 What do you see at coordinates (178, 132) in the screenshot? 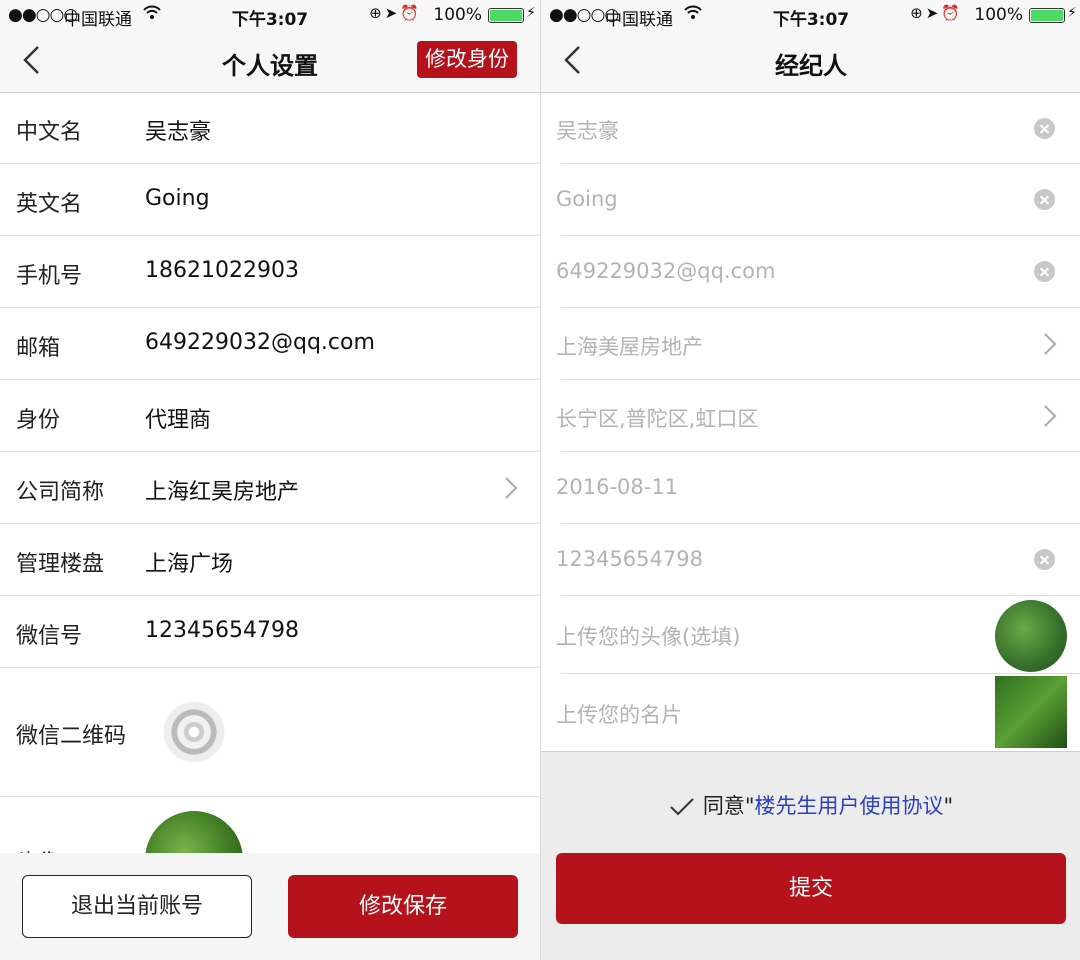
I see `row-value: 吴志豪` at bounding box center [178, 132].